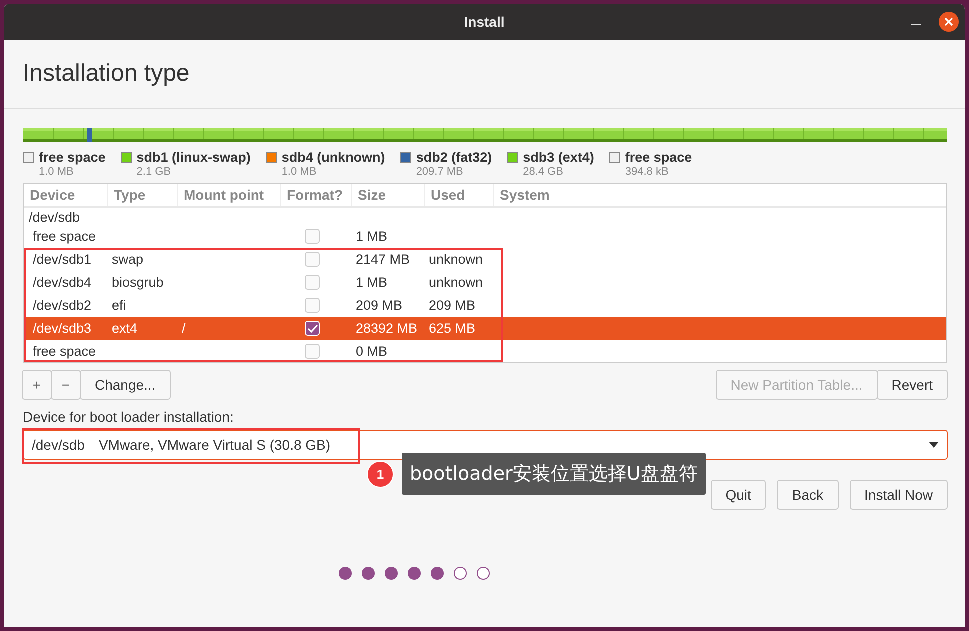  Describe the element at coordinates (388, 195) in the screenshot. I see `column-header: Size` at that location.